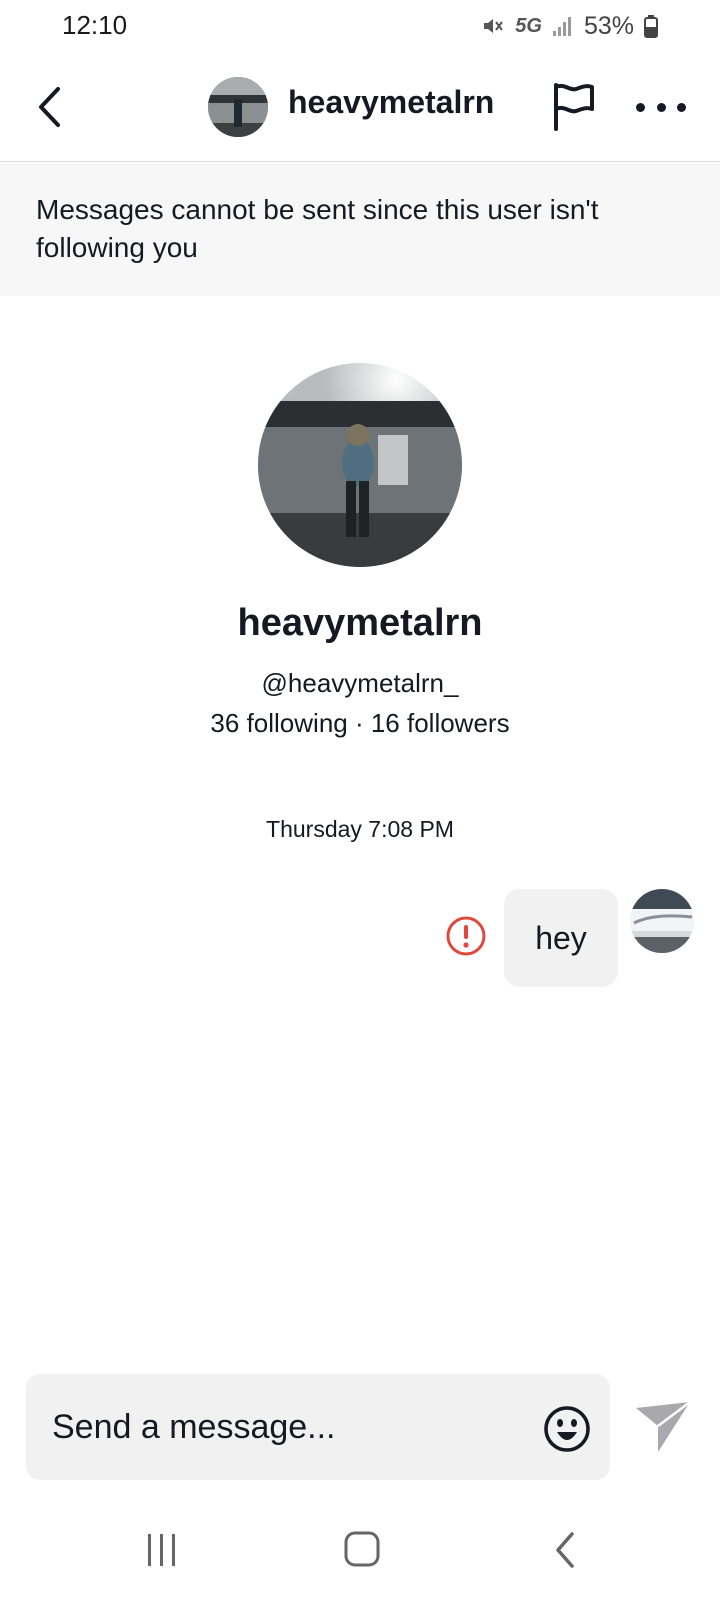 The height and width of the screenshot is (1600, 720). What do you see at coordinates (95, 25) in the screenshot?
I see `status-time: 12:10` at bounding box center [95, 25].